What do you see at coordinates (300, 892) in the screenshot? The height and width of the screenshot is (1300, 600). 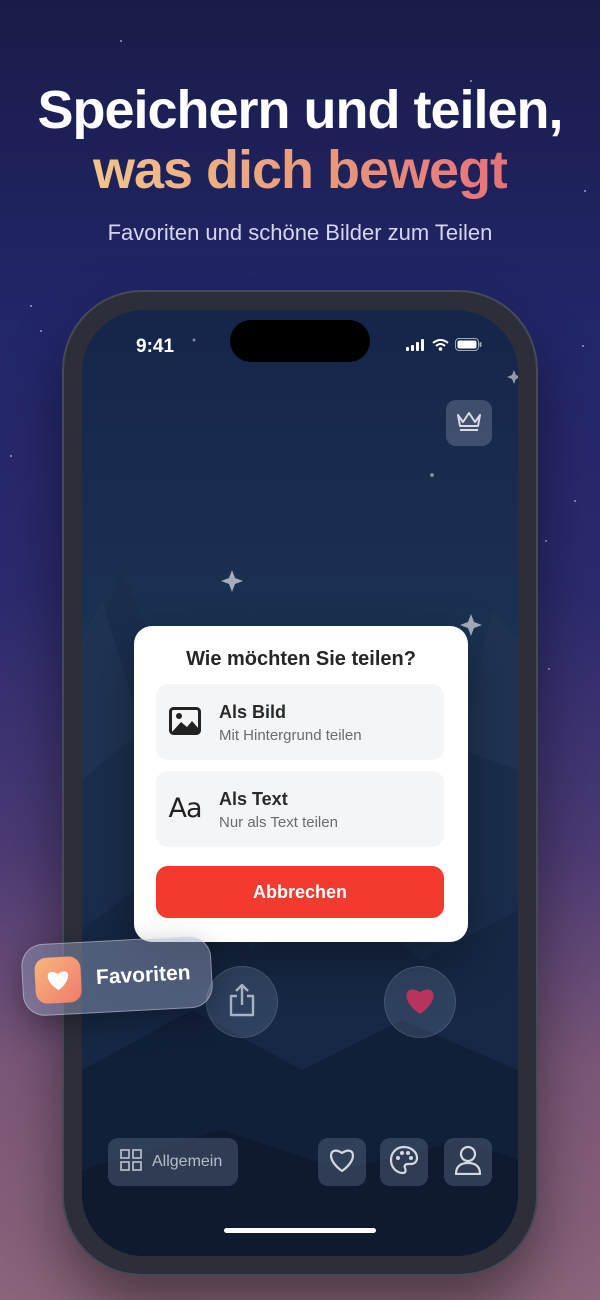 I see `cancel-button: Abbrechen` at bounding box center [300, 892].